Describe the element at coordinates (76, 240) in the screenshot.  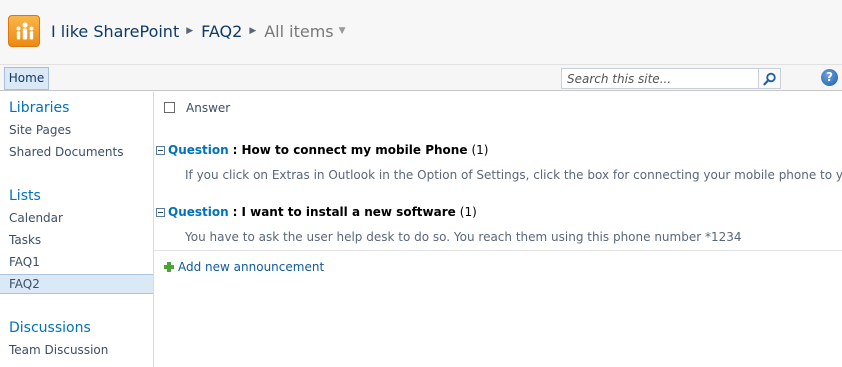
I see `nav-item-tasks: Tasks` at that location.